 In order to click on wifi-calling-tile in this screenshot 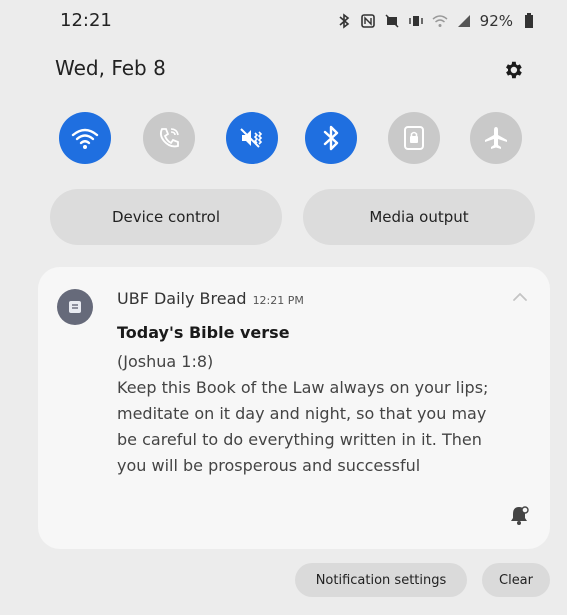, I will do `click(169, 138)`.